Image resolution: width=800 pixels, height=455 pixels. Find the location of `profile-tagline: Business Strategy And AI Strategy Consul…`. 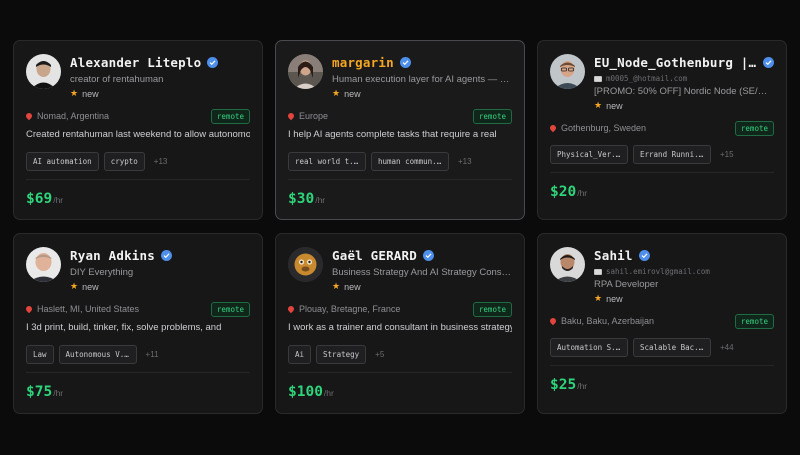

profile-tagline: Business Strategy And AI Strategy Consul… is located at coordinates (422, 272).